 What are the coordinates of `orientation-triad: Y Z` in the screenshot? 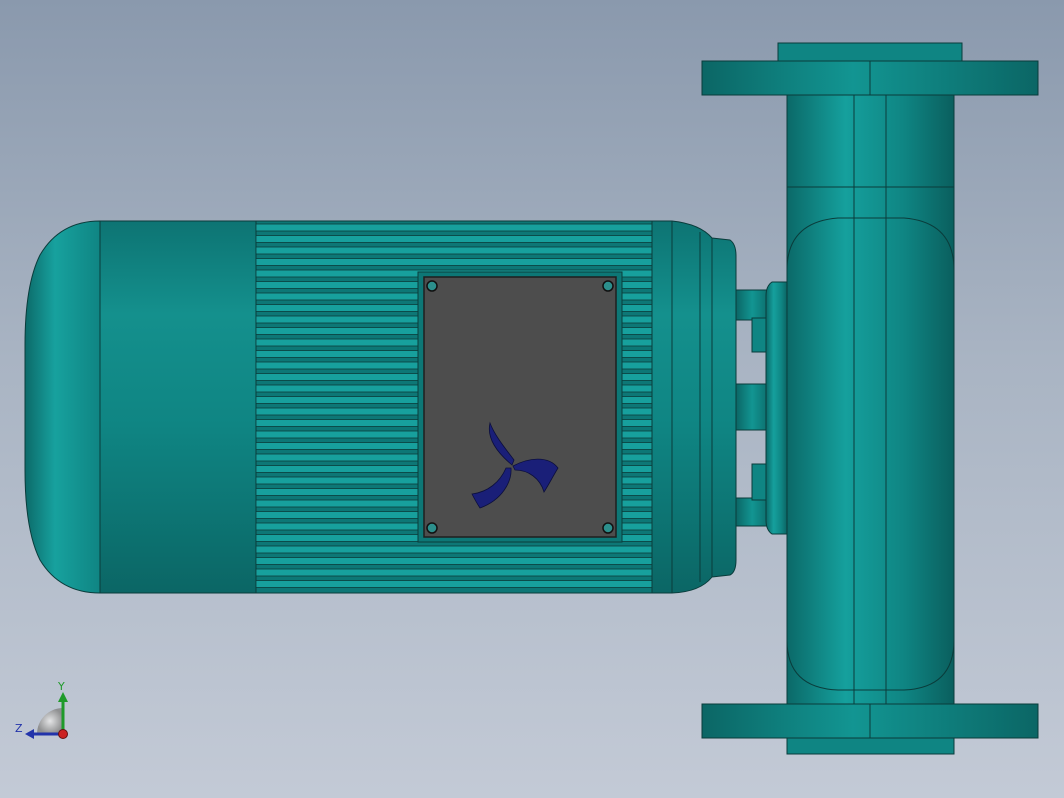 It's located at (41, 709).